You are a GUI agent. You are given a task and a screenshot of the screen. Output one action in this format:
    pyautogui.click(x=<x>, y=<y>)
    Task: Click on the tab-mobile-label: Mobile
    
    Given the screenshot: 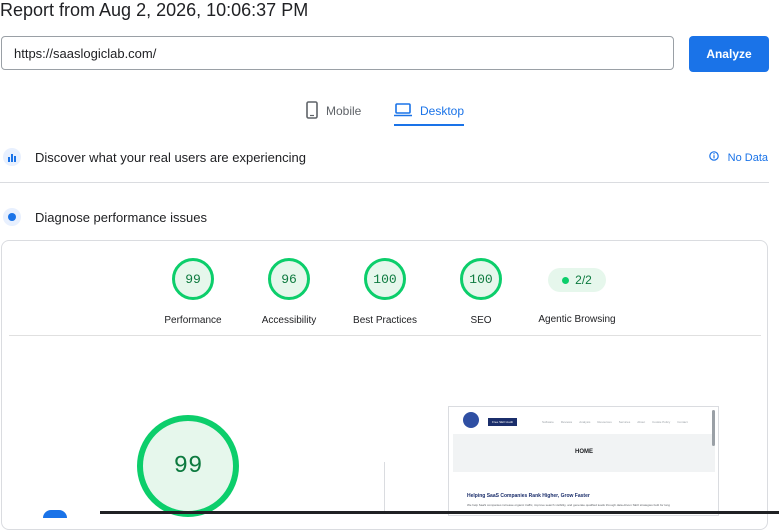 What is the action you would take?
    pyautogui.click(x=344, y=111)
    